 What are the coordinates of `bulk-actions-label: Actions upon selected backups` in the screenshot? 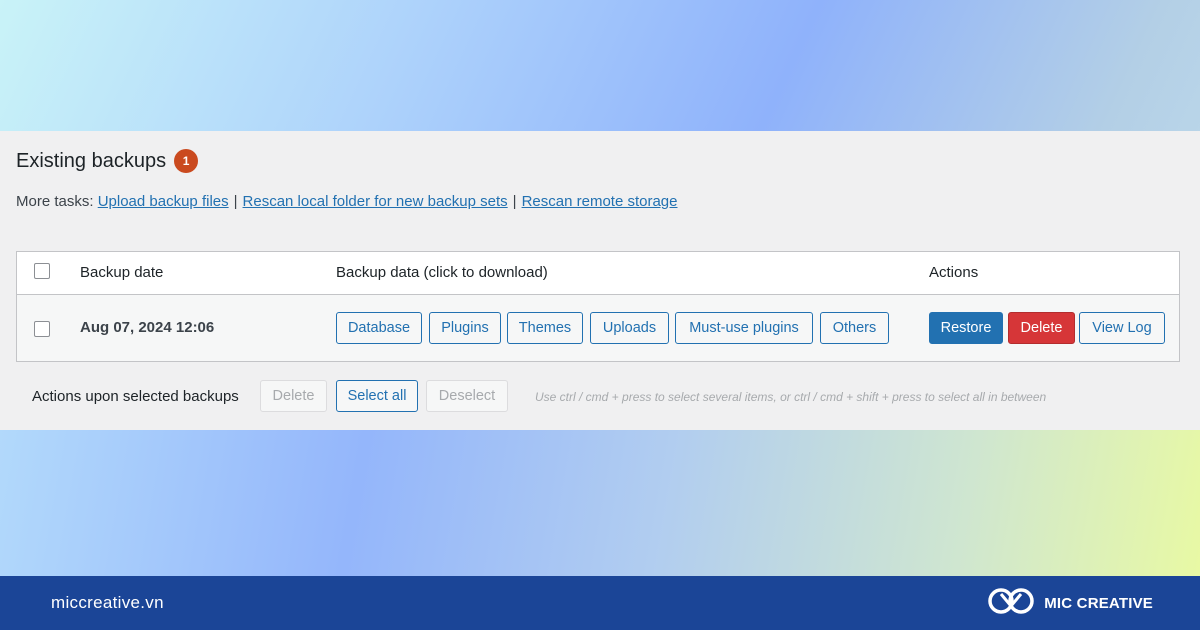 It's located at (135, 396).